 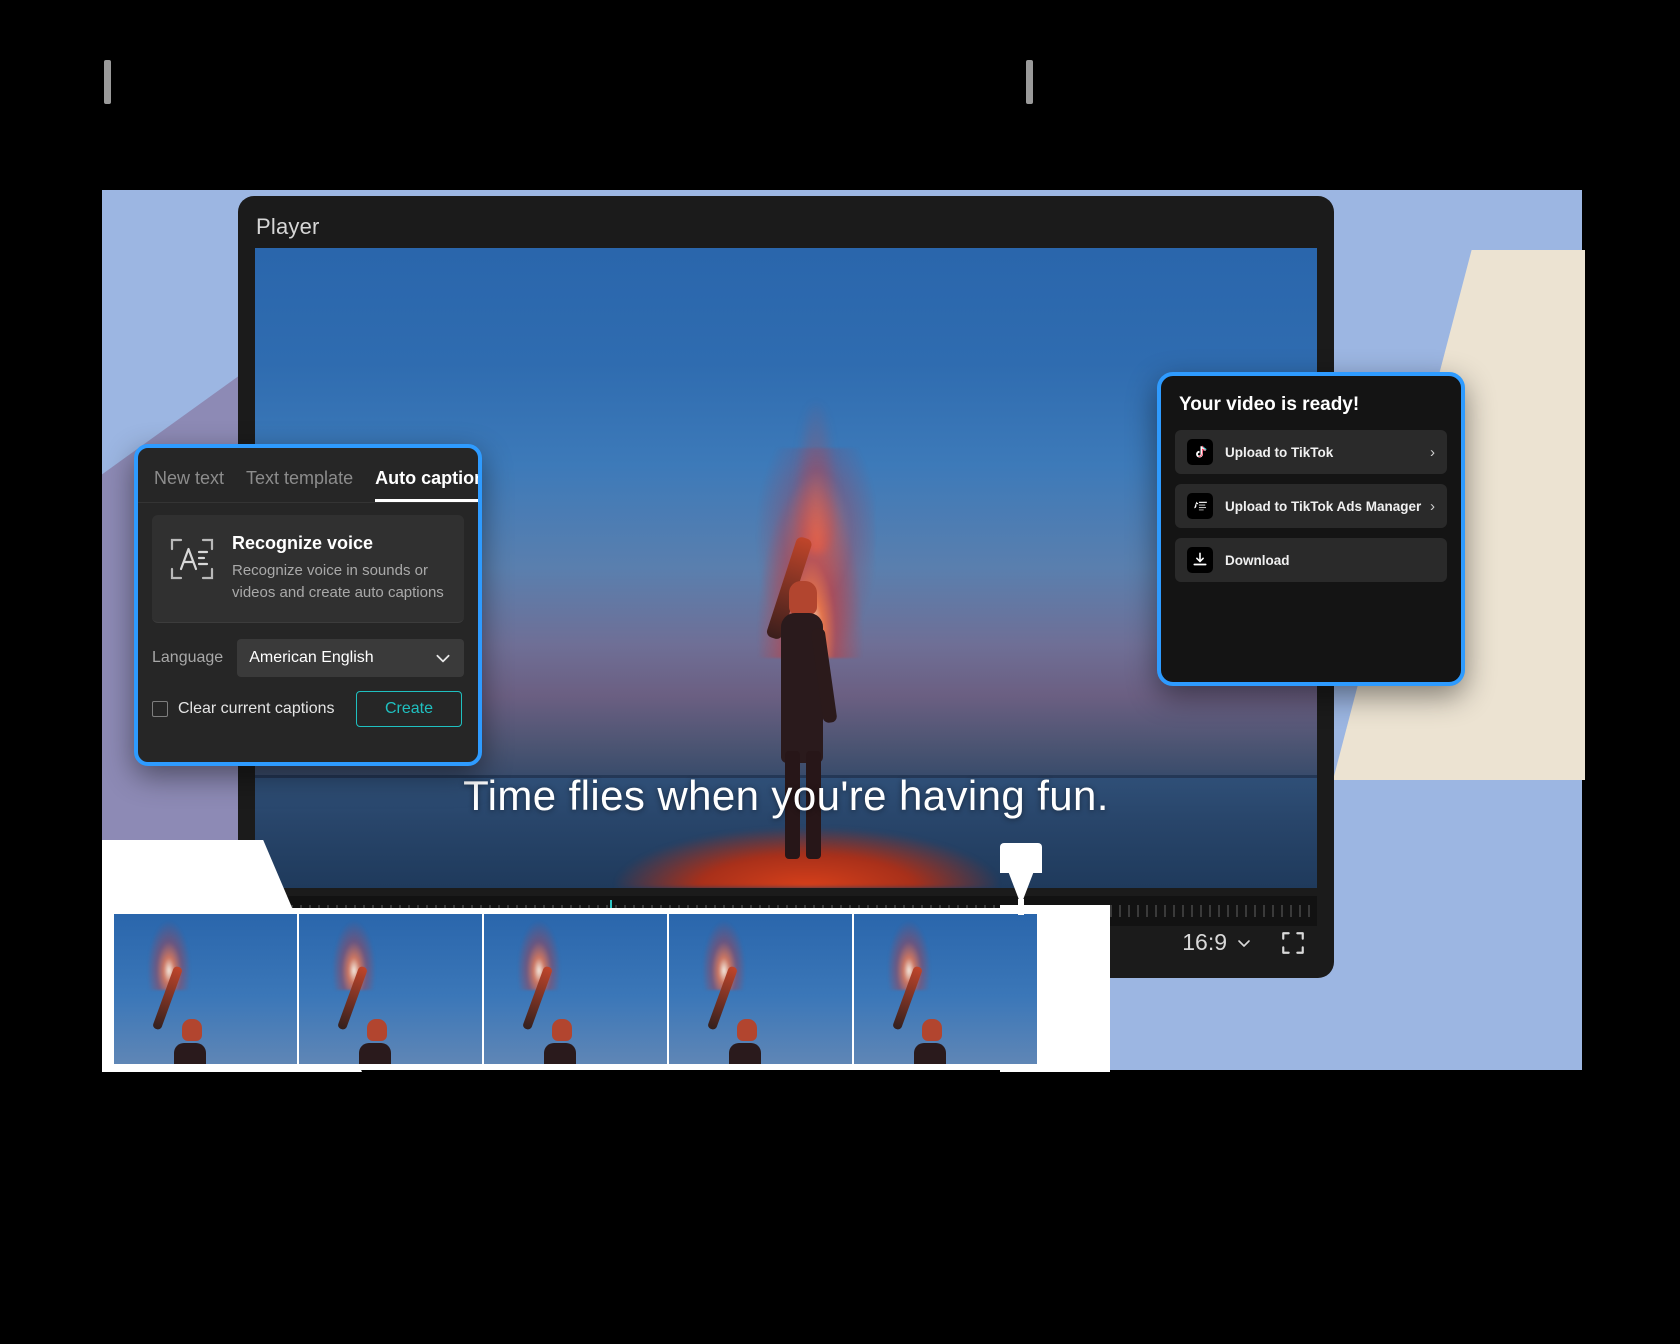 I want to click on tiktok-icon, so click(x=1200, y=452).